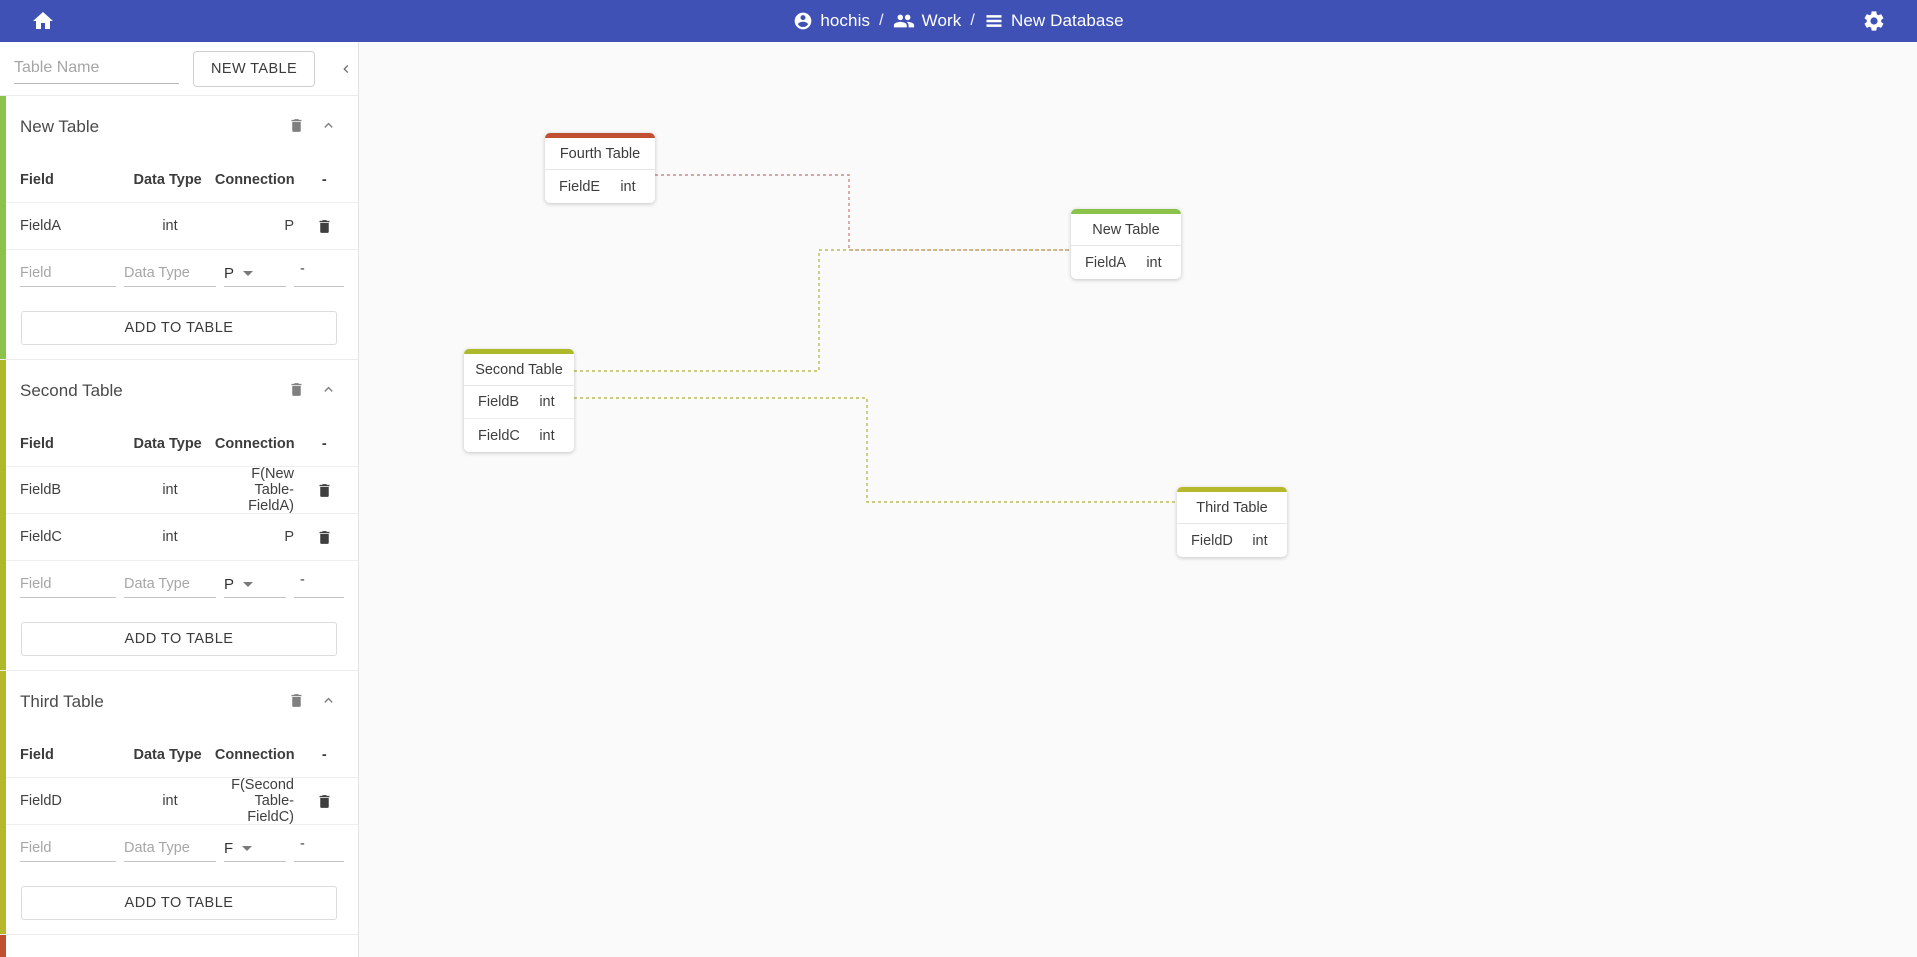 The image size is (1917, 957). I want to click on table-block-header: Fourth Table, so click(179, 946).